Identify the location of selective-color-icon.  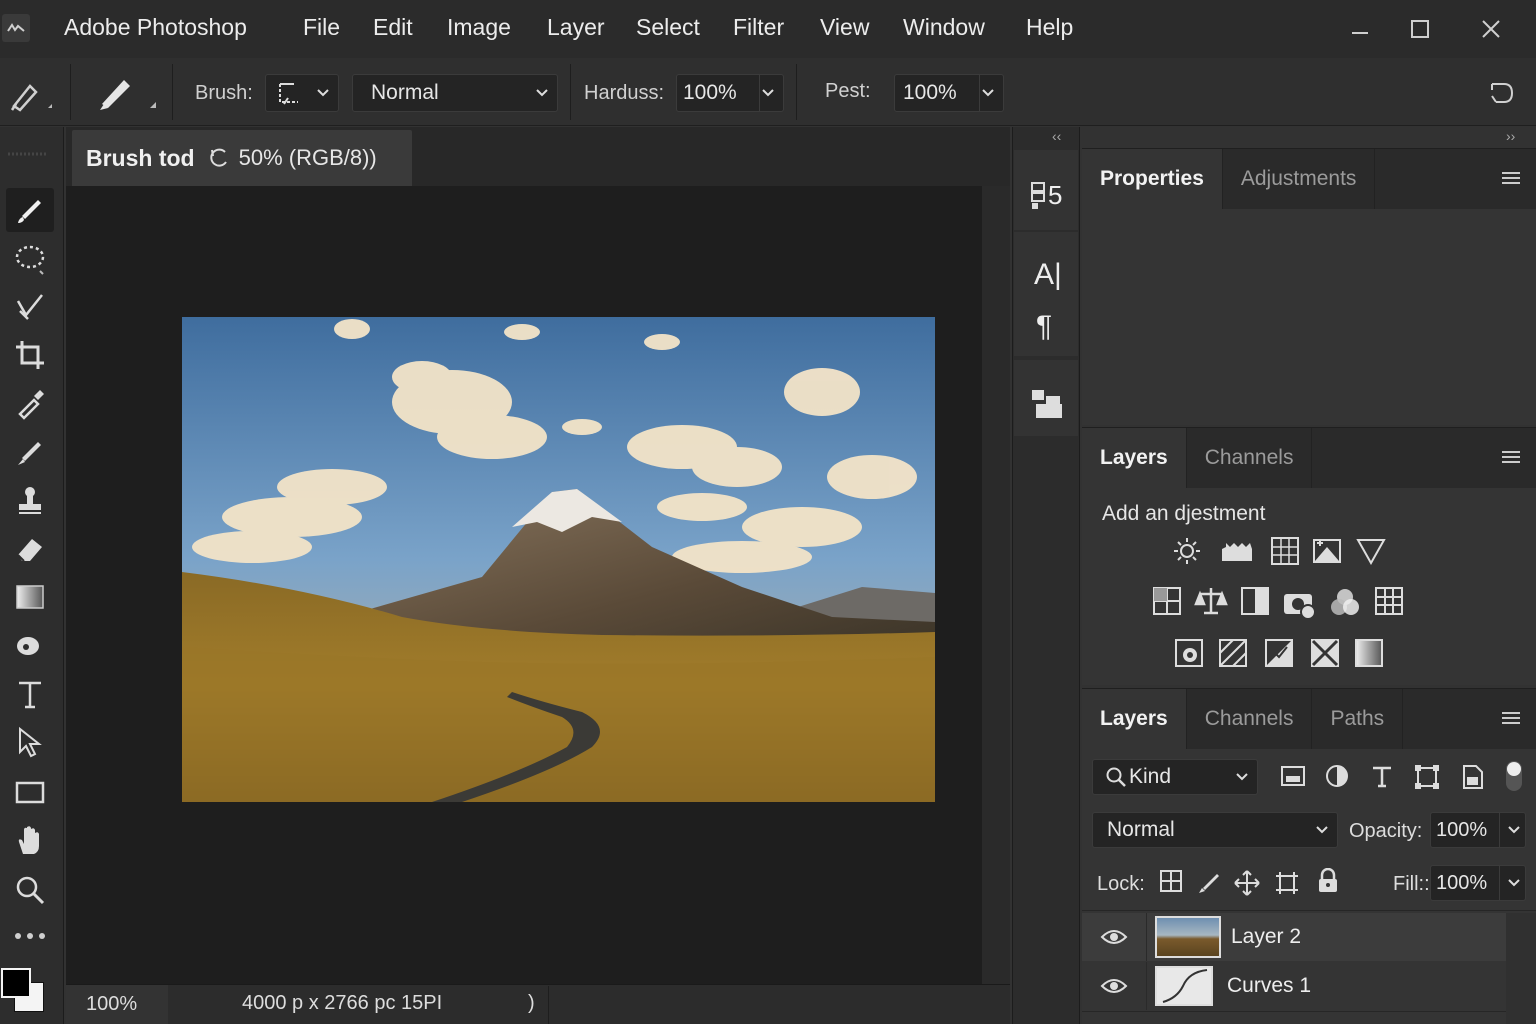
(1325, 653).